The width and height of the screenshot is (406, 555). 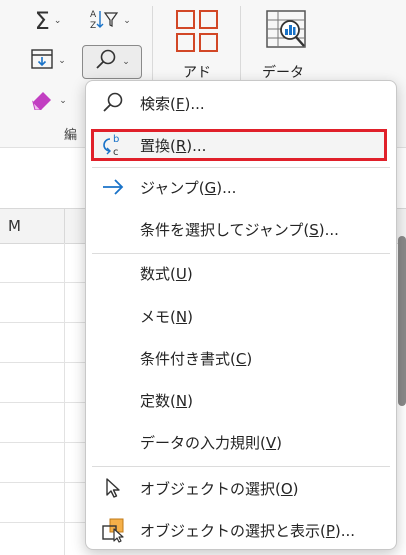 What do you see at coordinates (241, 273) in the screenshot?
I see `menu-item-formulas: 数式(U)` at bounding box center [241, 273].